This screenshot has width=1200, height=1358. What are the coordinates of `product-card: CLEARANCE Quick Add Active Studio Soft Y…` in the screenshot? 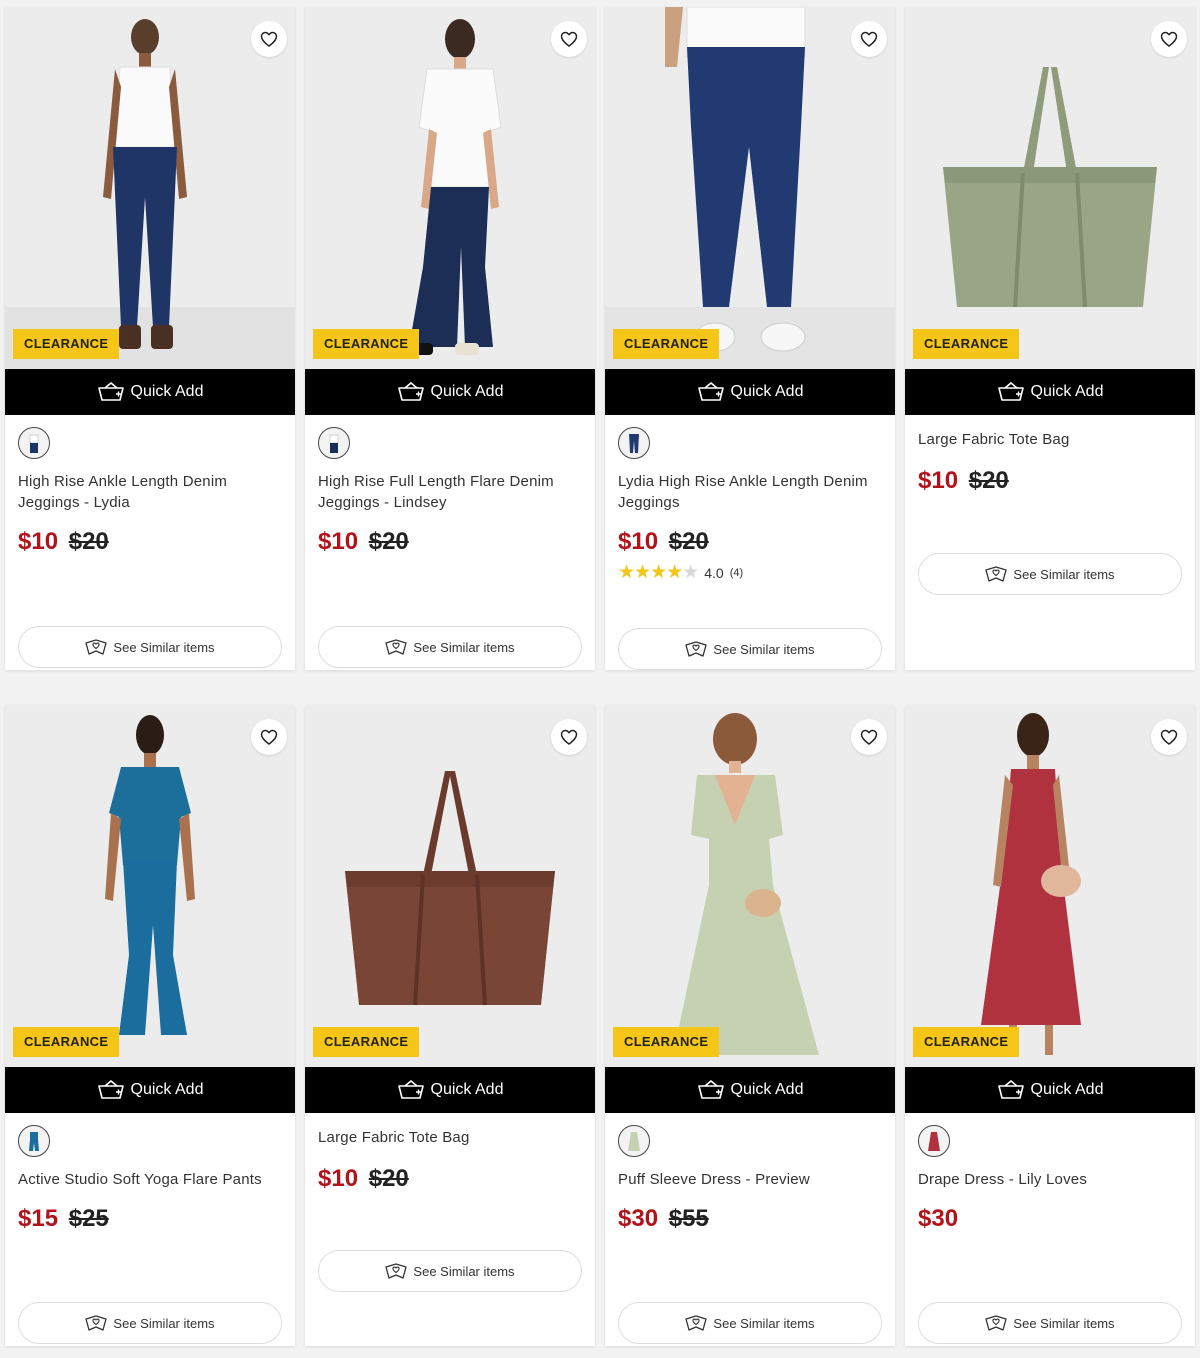 It's located at (150, 1025).